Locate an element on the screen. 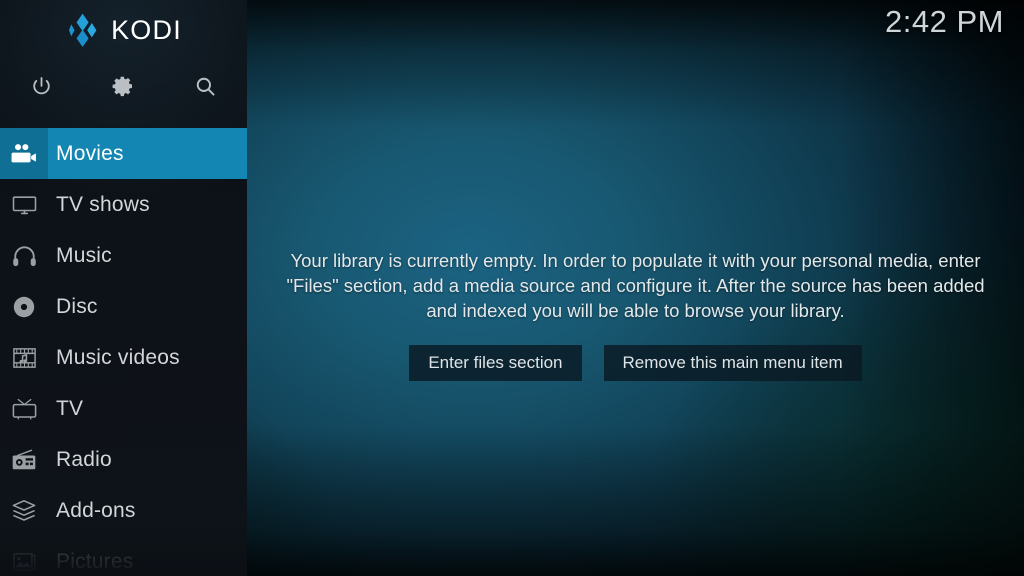 Image resolution: width=1024 pixels, height=576 pixels. sidebar-item-disc: Disc is located at coordinates (123, 306).